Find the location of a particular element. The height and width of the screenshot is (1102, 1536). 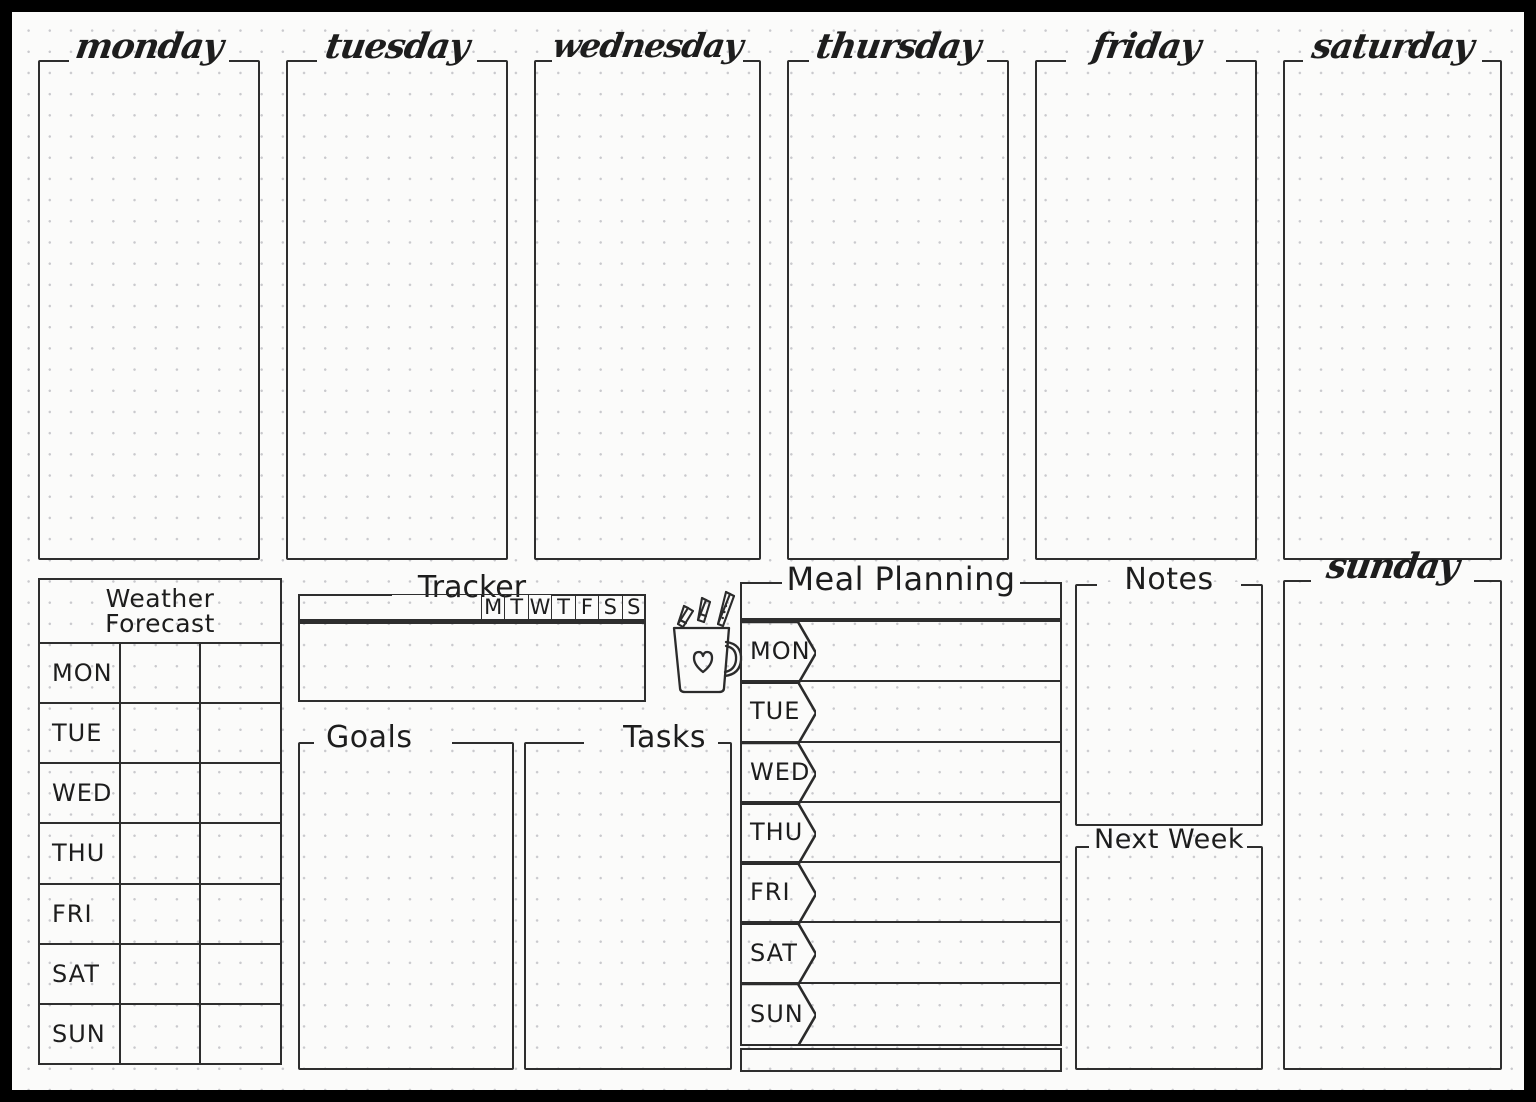

goals-section: Goals is located at coordinates (406, 895).